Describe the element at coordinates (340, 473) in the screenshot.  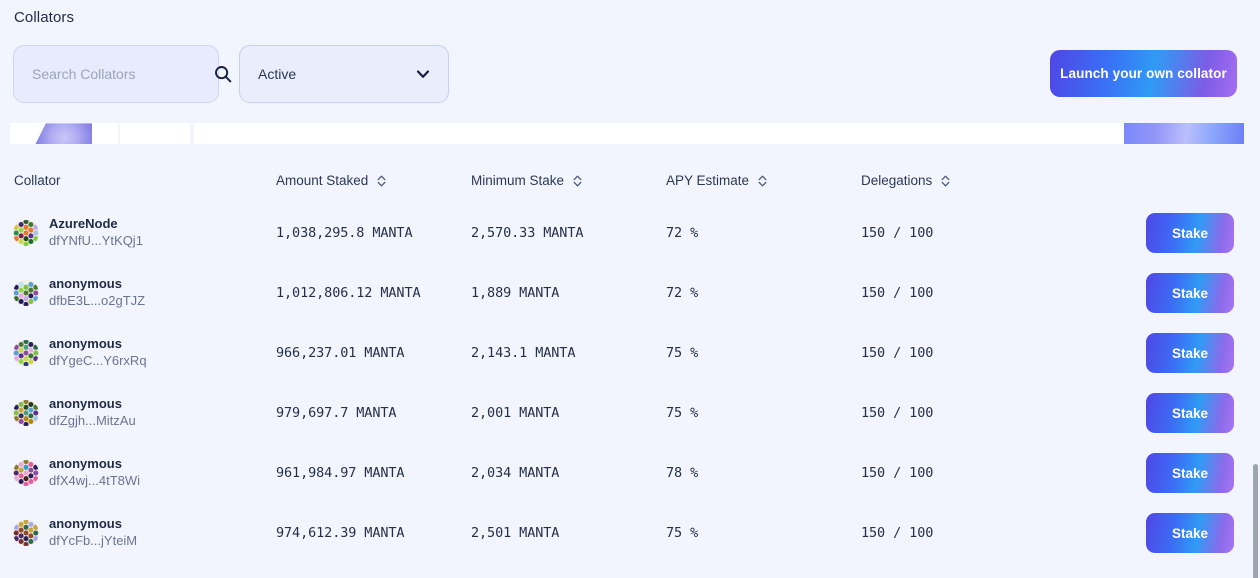
I see `amount-staked-value: 961,984.97 MANTA` at that location.